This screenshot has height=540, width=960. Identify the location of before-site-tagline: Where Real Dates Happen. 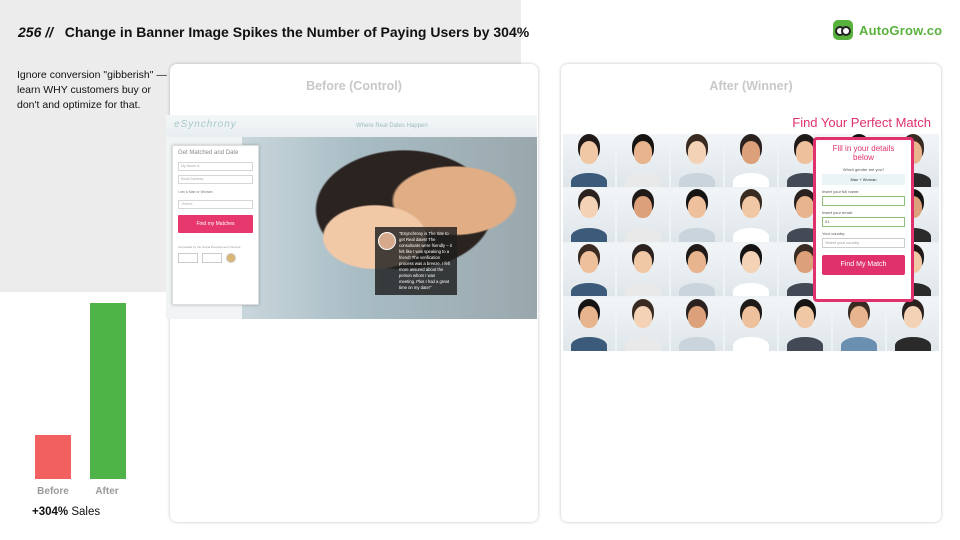
(392, 126).